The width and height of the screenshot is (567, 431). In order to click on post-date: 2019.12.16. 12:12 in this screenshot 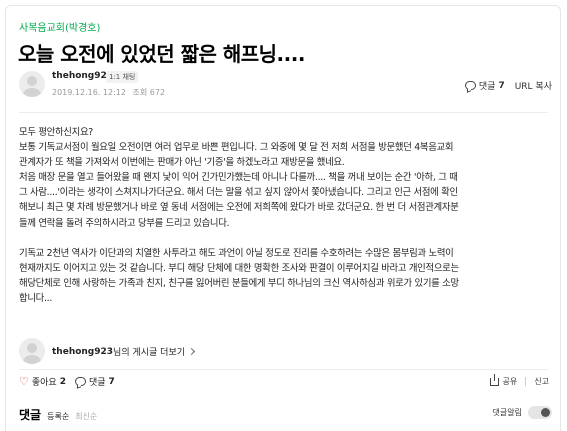, I will do `click(89, 92)`.